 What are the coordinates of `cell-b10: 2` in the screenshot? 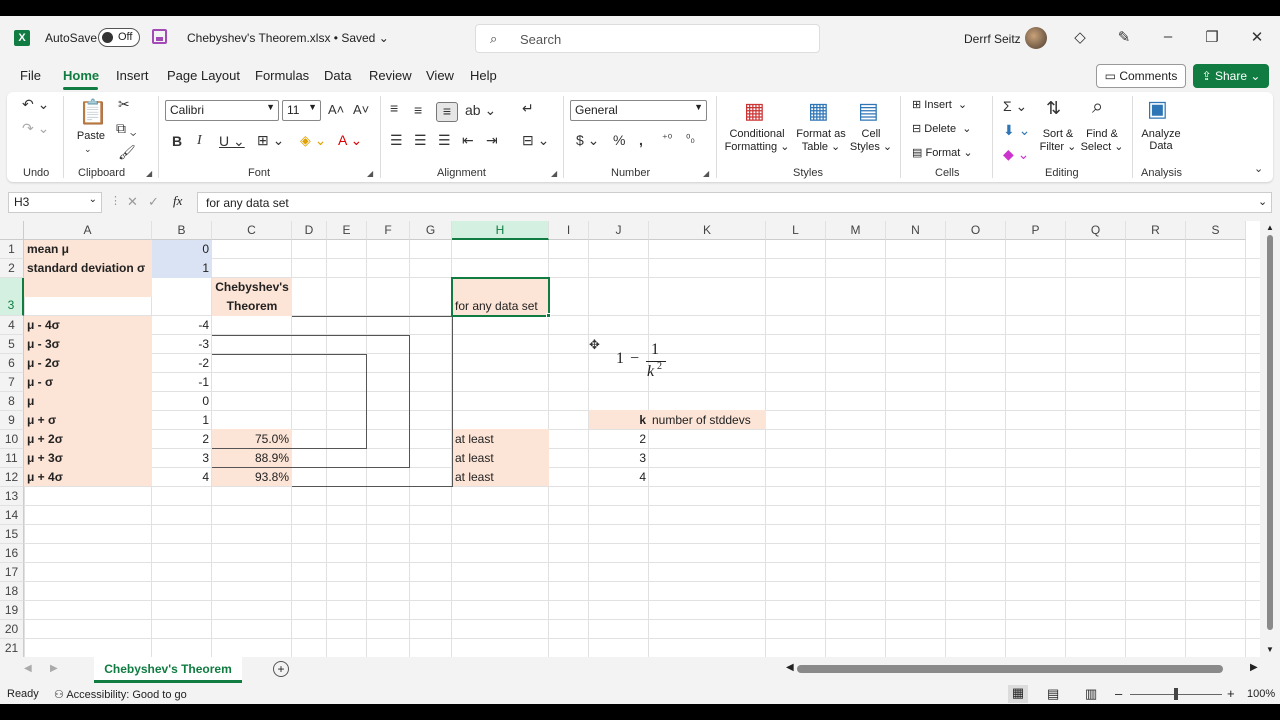 It's located at (182, 439).